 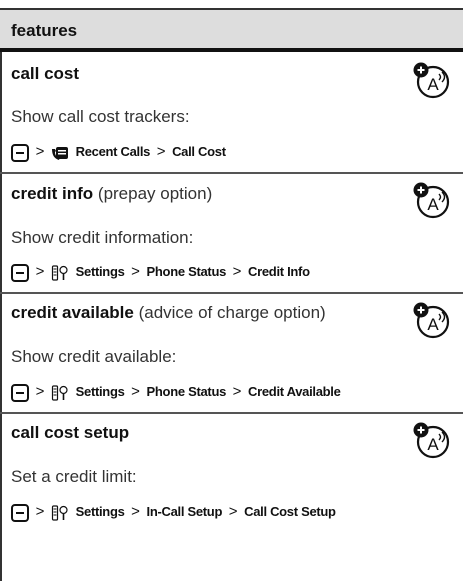 I want to click on section-title-note: (prepay option), so click(x=155, y=193).